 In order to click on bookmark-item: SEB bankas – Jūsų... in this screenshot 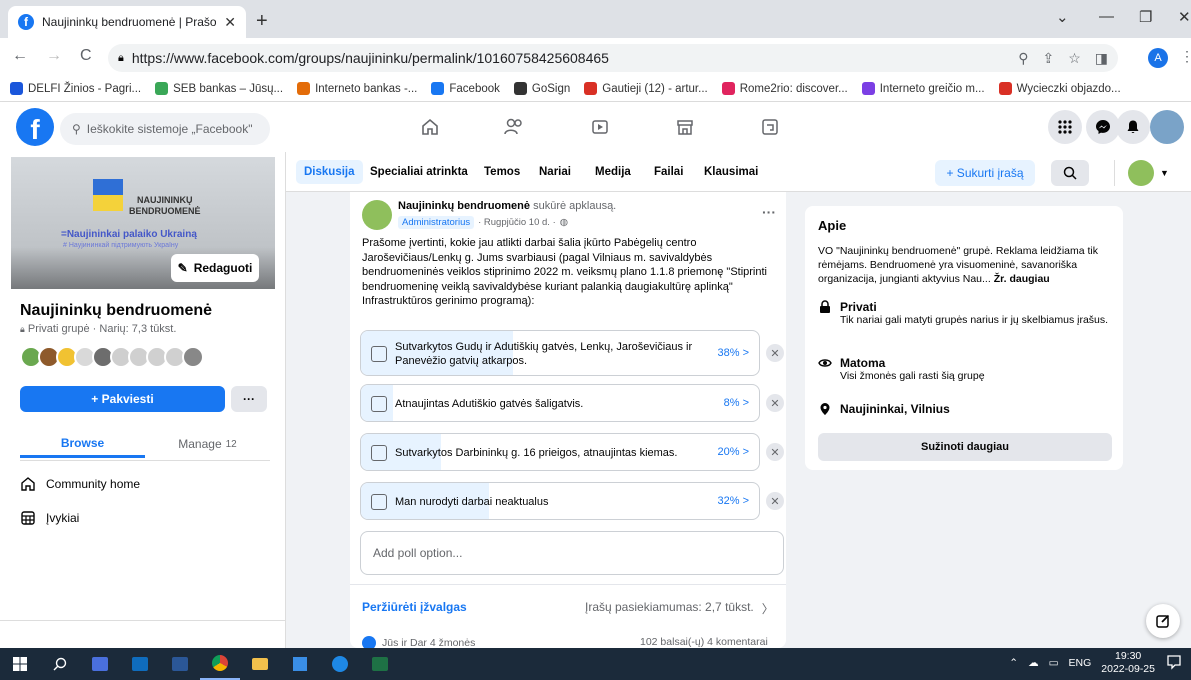, I will do `click(219, 88)`.